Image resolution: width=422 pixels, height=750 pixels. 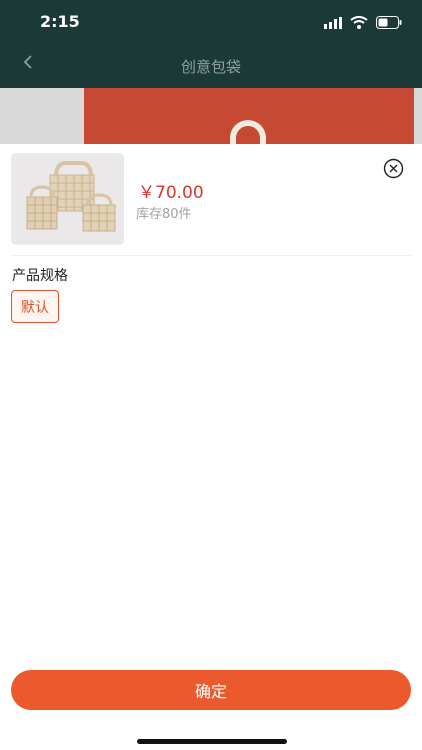 I want to click on product-thumbnail, so click(x=67, y=199).